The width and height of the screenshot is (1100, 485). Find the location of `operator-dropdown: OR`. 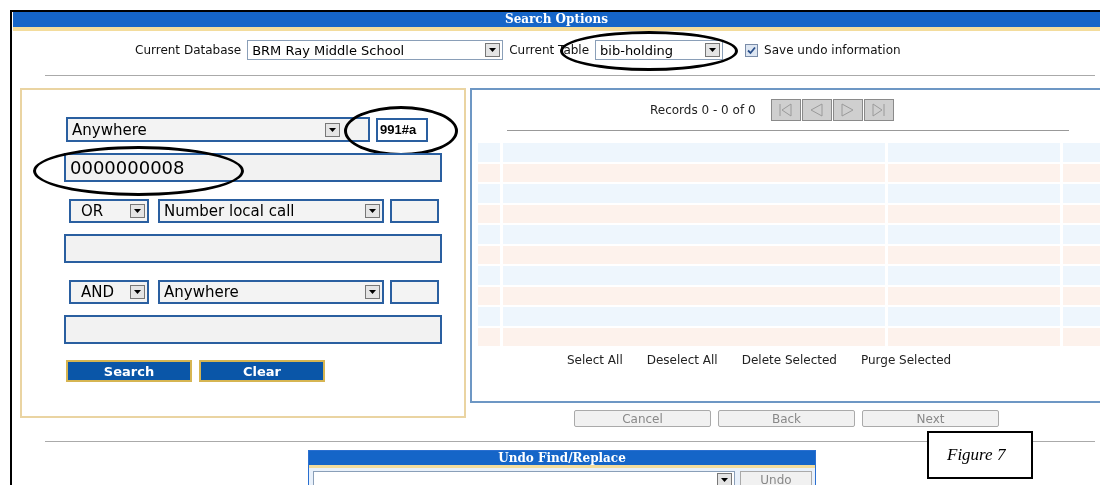

operator-dropdown: OR is located at coordinates (109, 210).